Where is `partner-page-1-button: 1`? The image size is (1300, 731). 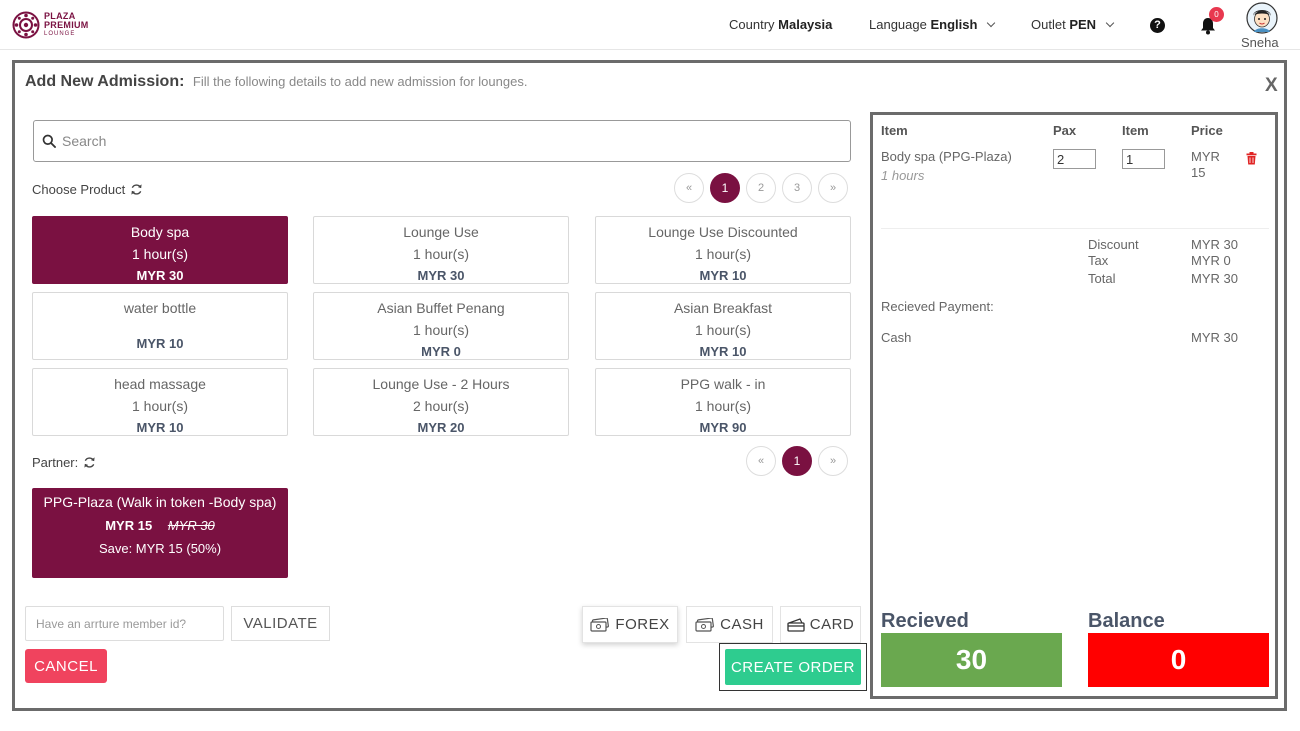
partner-page-1-button: 1 is located at coordinates (797, 461).